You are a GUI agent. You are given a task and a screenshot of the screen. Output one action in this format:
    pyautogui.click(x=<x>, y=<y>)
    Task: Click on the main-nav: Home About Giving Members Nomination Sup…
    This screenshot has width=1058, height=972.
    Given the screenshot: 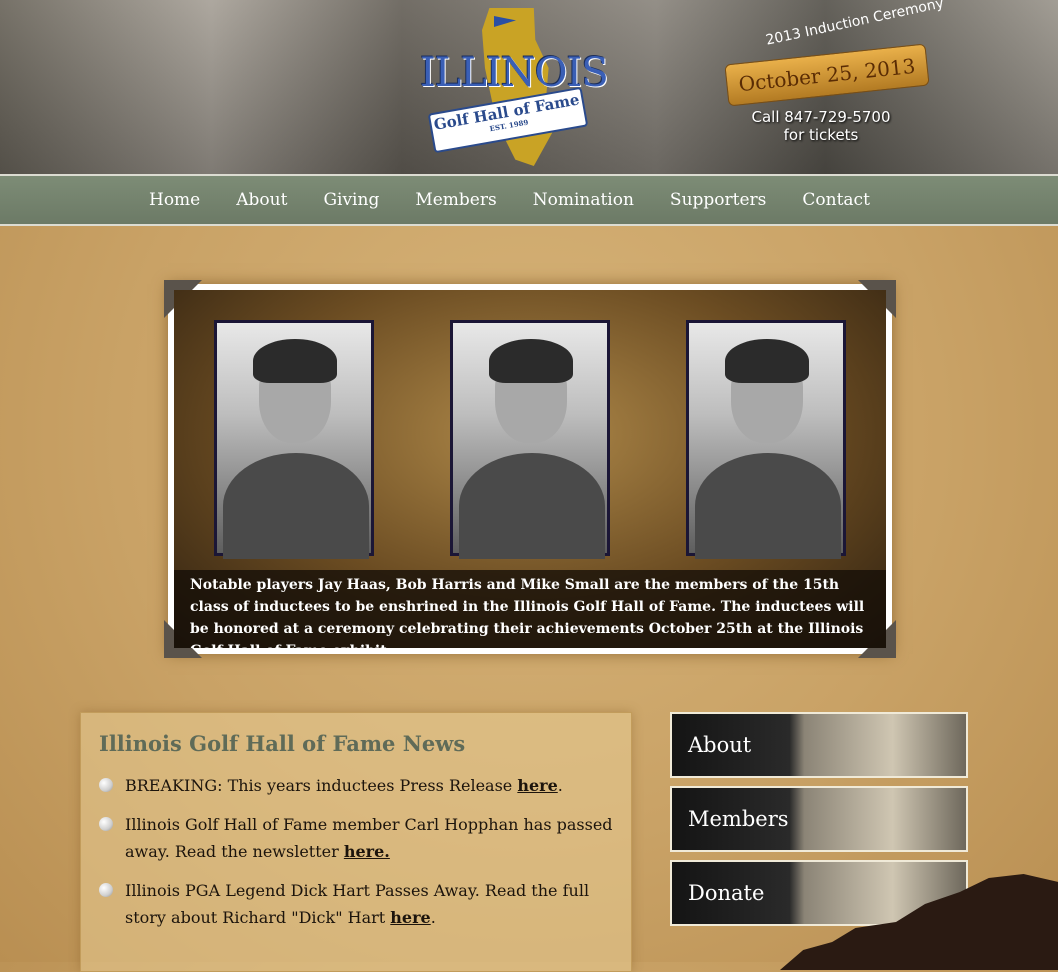 What is the action you would take?
    pyautogui.click(x=529, y=200)
    